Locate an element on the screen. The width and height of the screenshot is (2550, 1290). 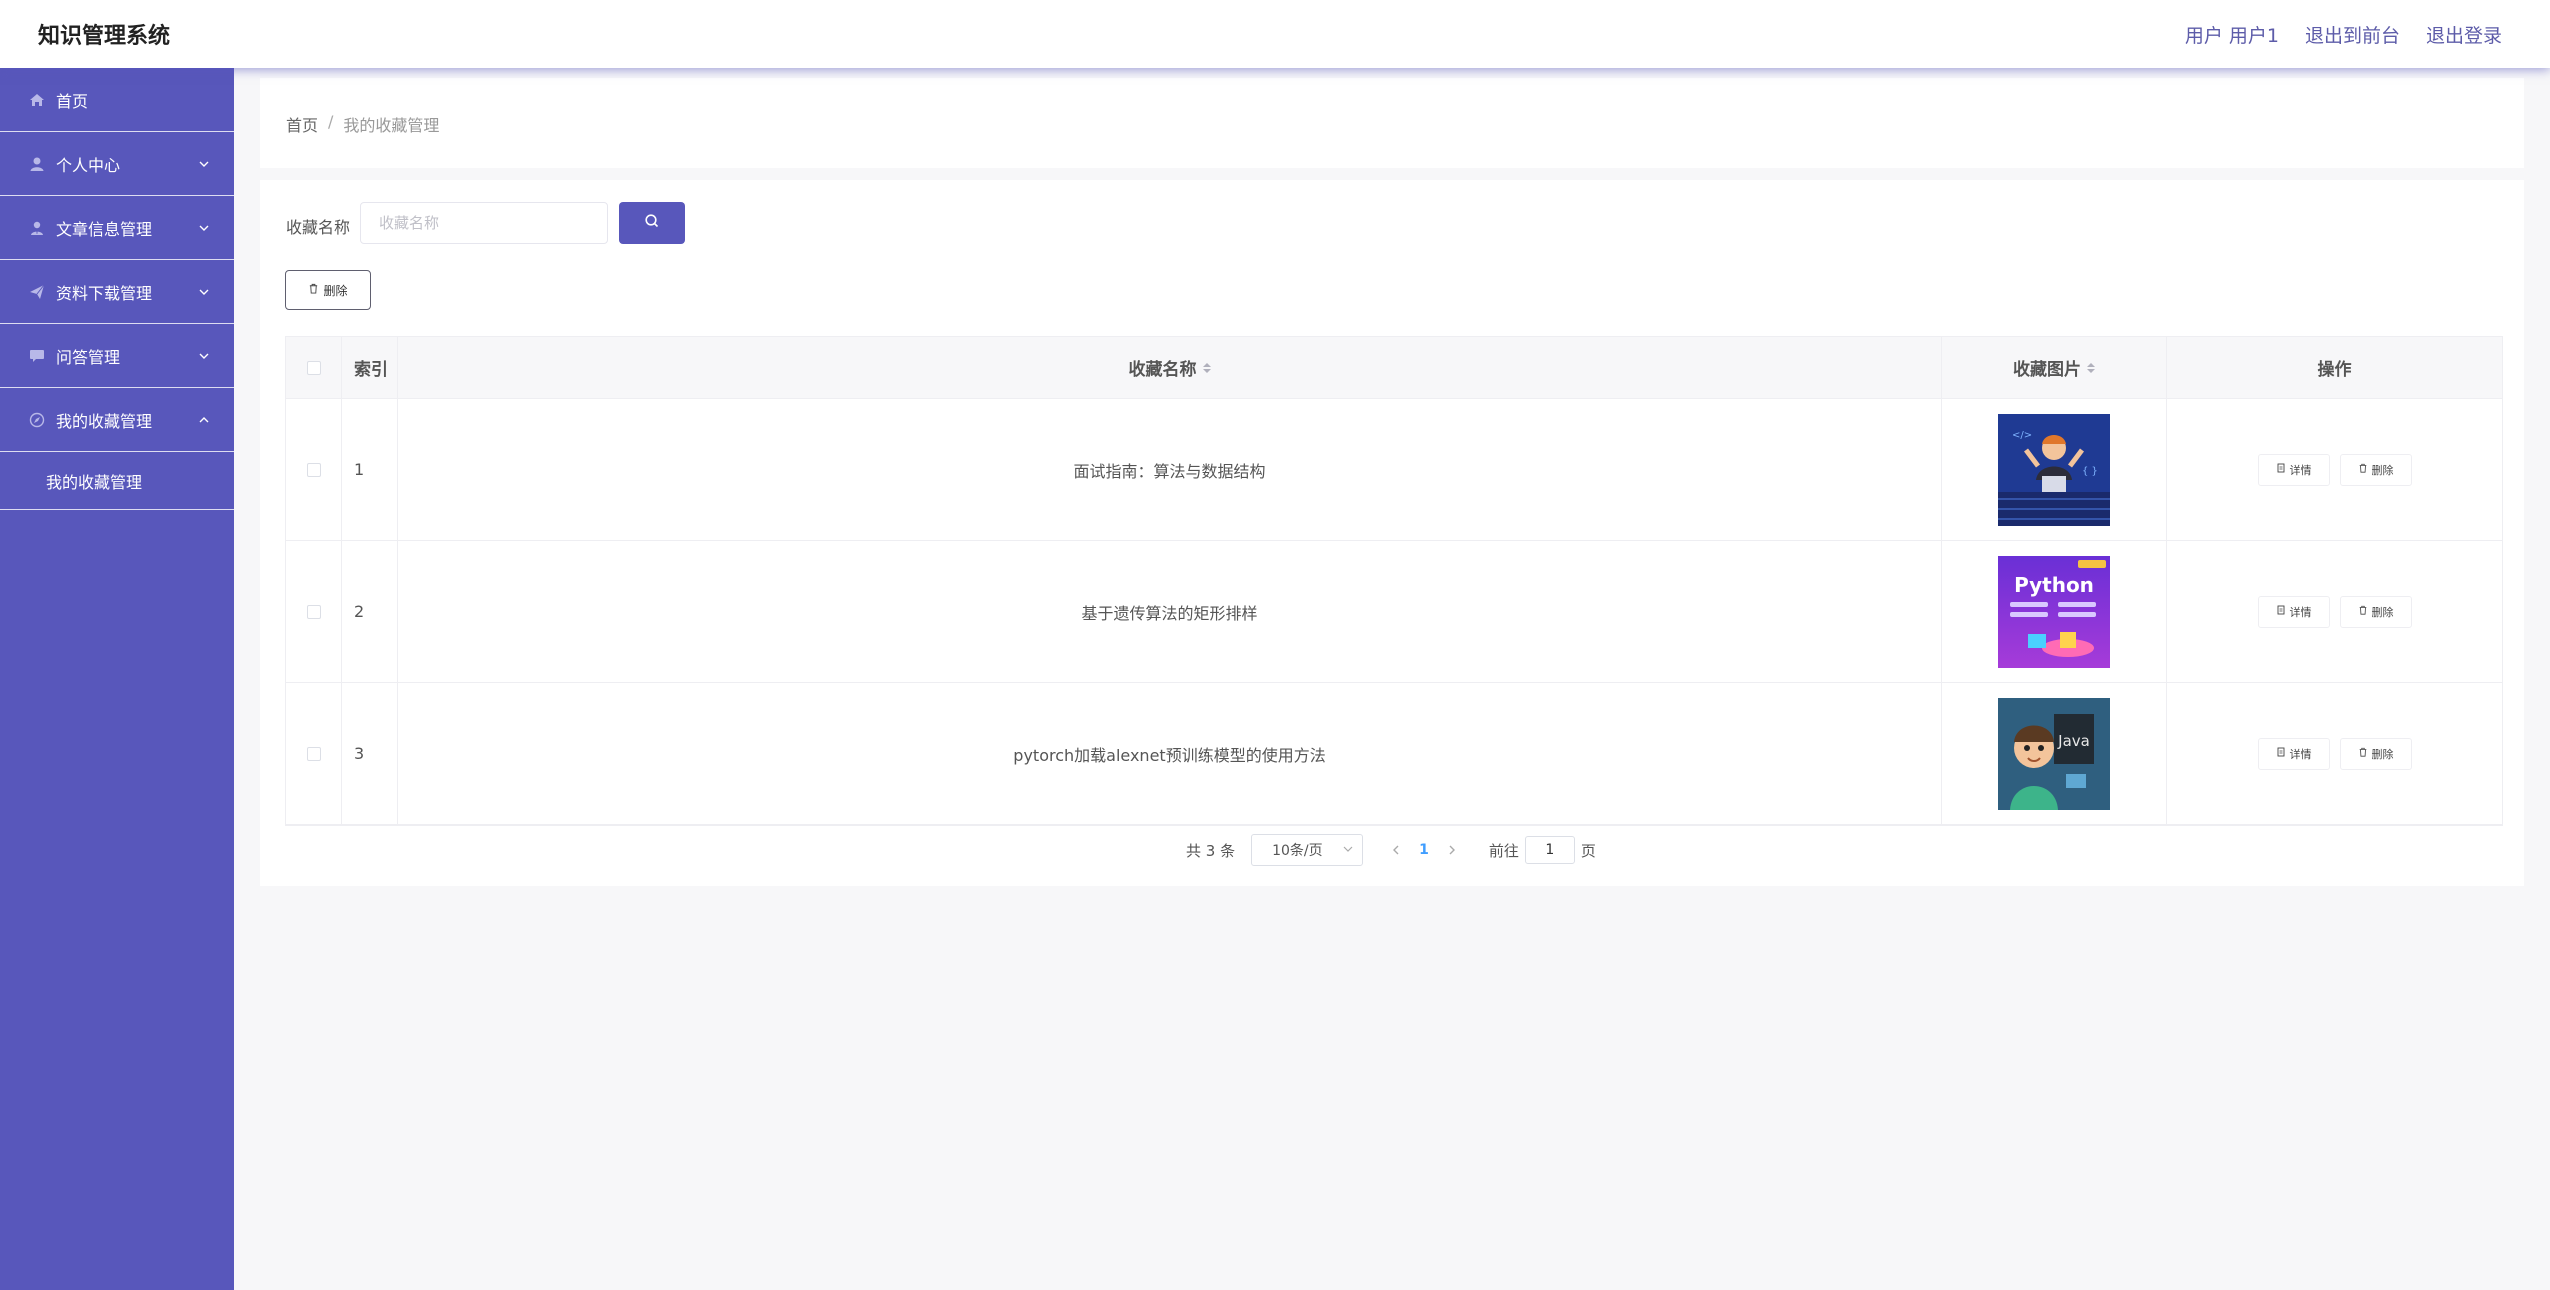
header-checkbox-cell is located at coordinates (314, 367).